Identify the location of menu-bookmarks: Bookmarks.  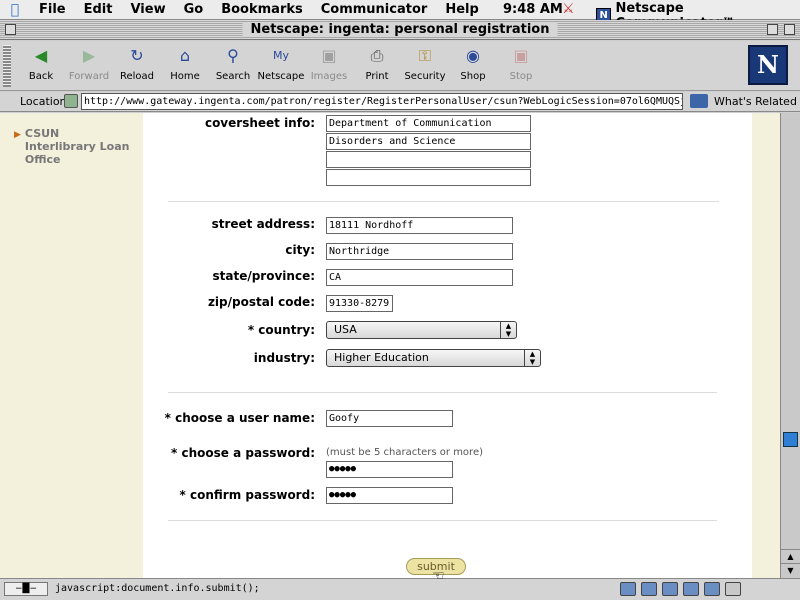
(262, 9).